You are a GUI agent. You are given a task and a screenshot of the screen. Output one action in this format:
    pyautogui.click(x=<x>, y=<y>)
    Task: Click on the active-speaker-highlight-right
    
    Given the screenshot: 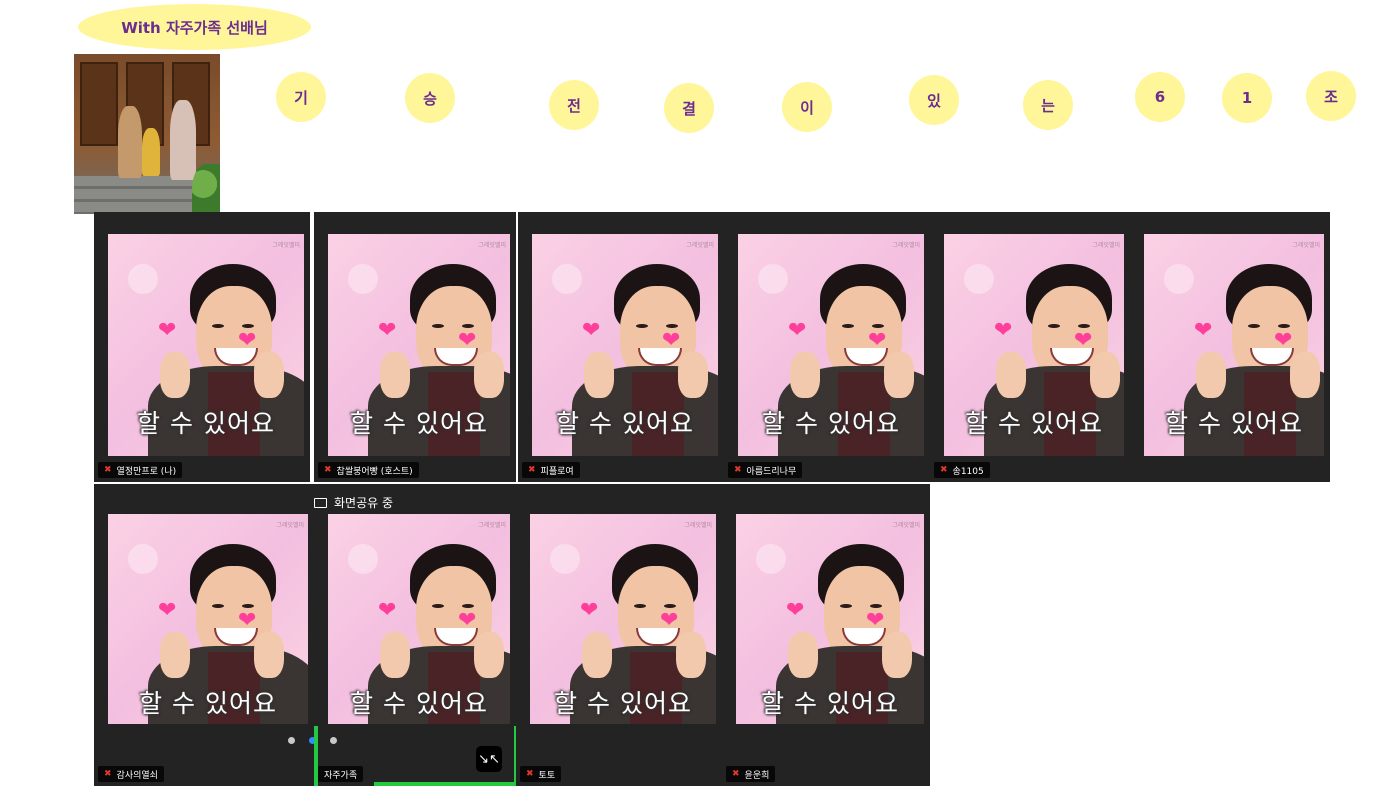 What is the action you would take?
    pyautogui.click(x=515, y=756)
    